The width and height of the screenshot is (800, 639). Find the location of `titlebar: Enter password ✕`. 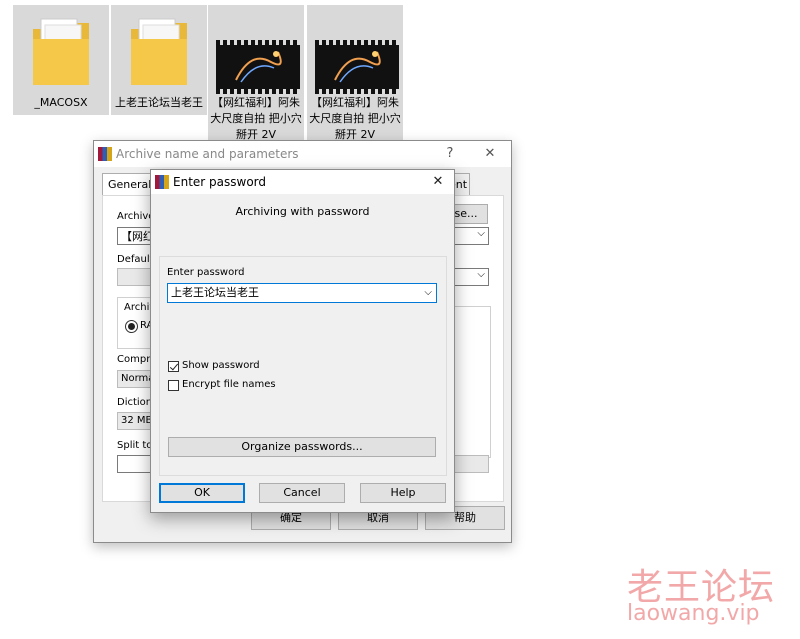

titlebar: Enter password ✕ is located at coordinates (302, 182).